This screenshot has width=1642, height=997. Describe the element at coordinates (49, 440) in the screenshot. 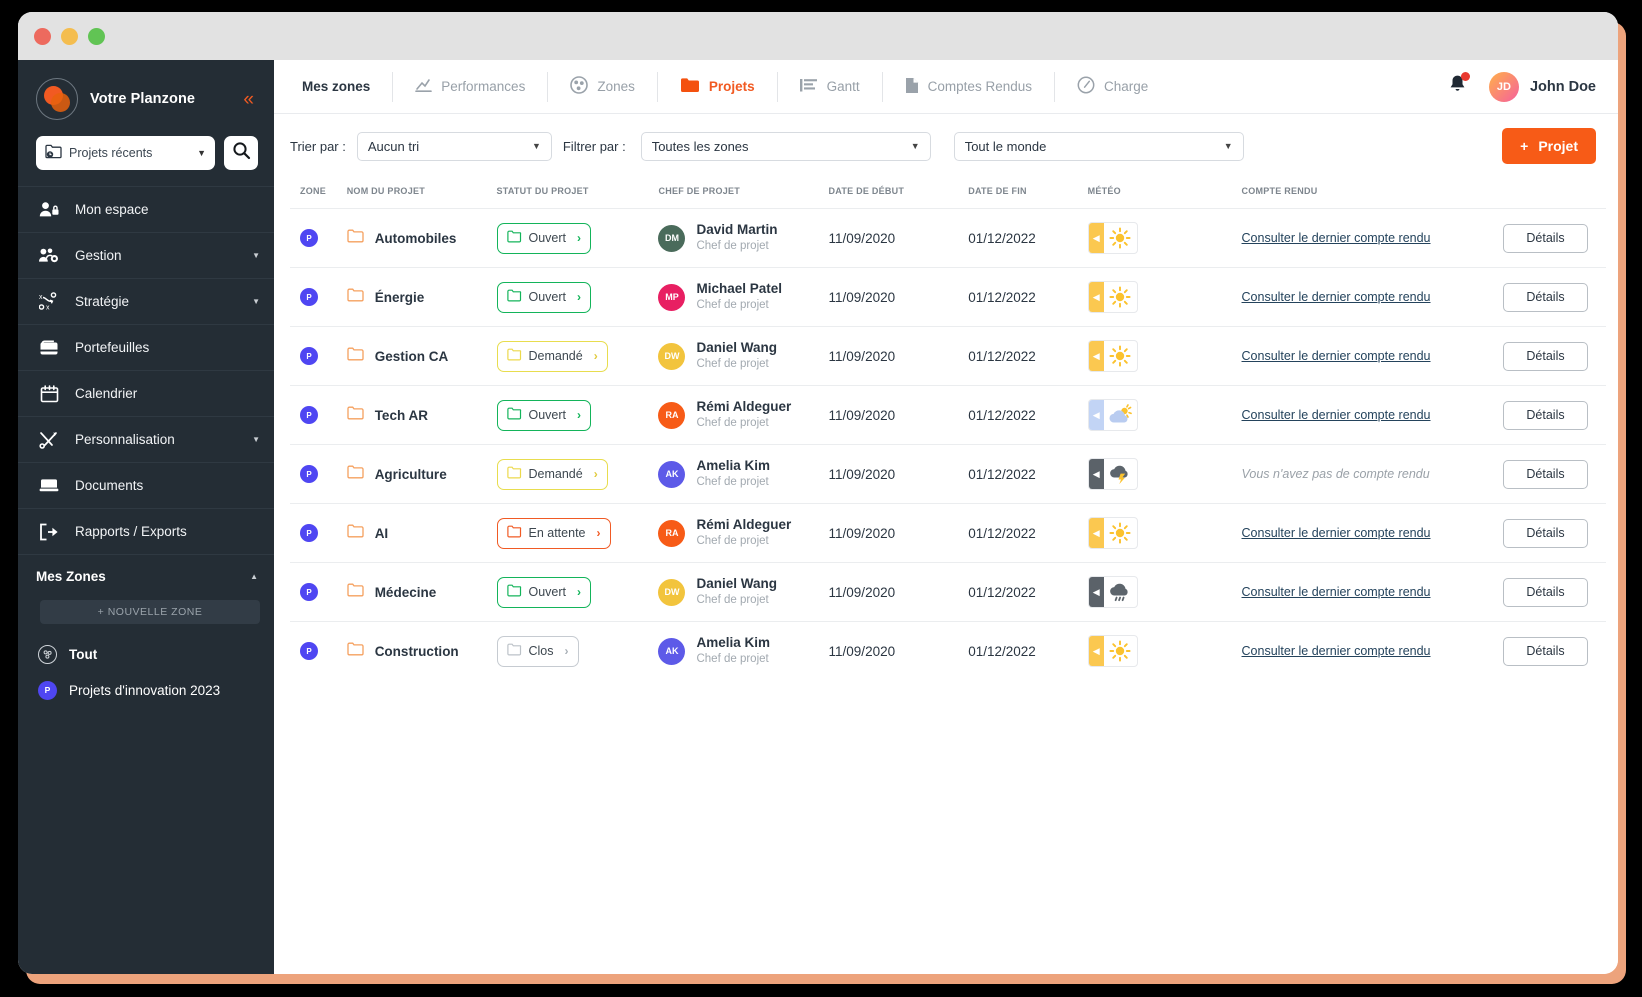

I see `tools-icon` at that location.